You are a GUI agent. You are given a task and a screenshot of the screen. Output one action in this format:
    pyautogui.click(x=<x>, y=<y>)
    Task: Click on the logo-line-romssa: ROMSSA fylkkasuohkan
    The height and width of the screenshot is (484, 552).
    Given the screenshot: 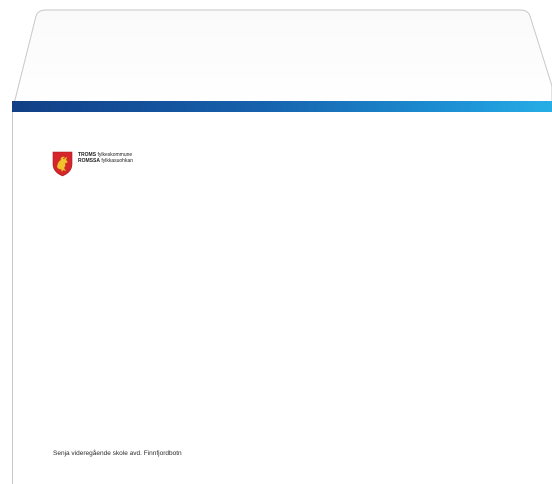 What is the action you would take?
    pyautogui.click(x=105, y=161)
    